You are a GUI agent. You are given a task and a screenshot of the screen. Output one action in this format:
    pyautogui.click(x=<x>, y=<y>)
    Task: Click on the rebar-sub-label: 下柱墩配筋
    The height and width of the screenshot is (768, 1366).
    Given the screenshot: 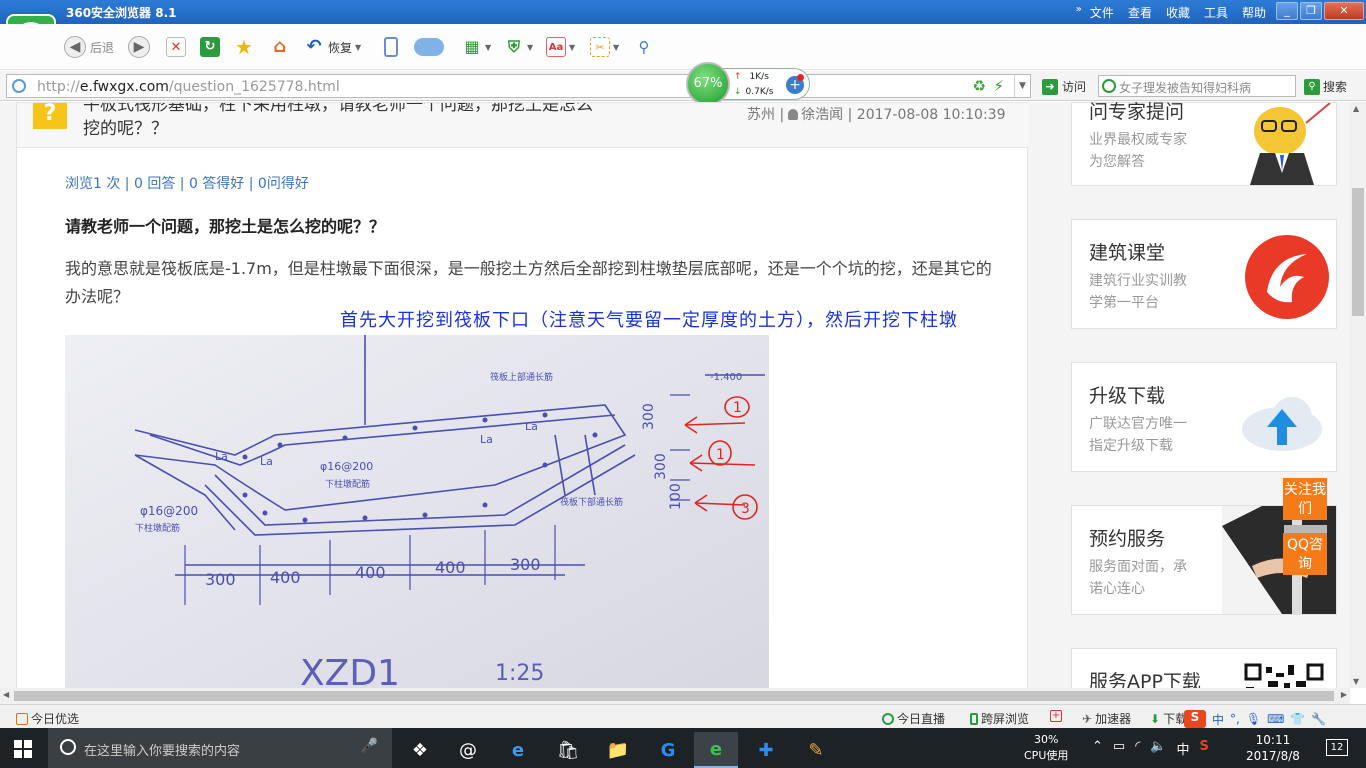 What is the action you would take?
    pyautogui.click(x=347, y=484)
    